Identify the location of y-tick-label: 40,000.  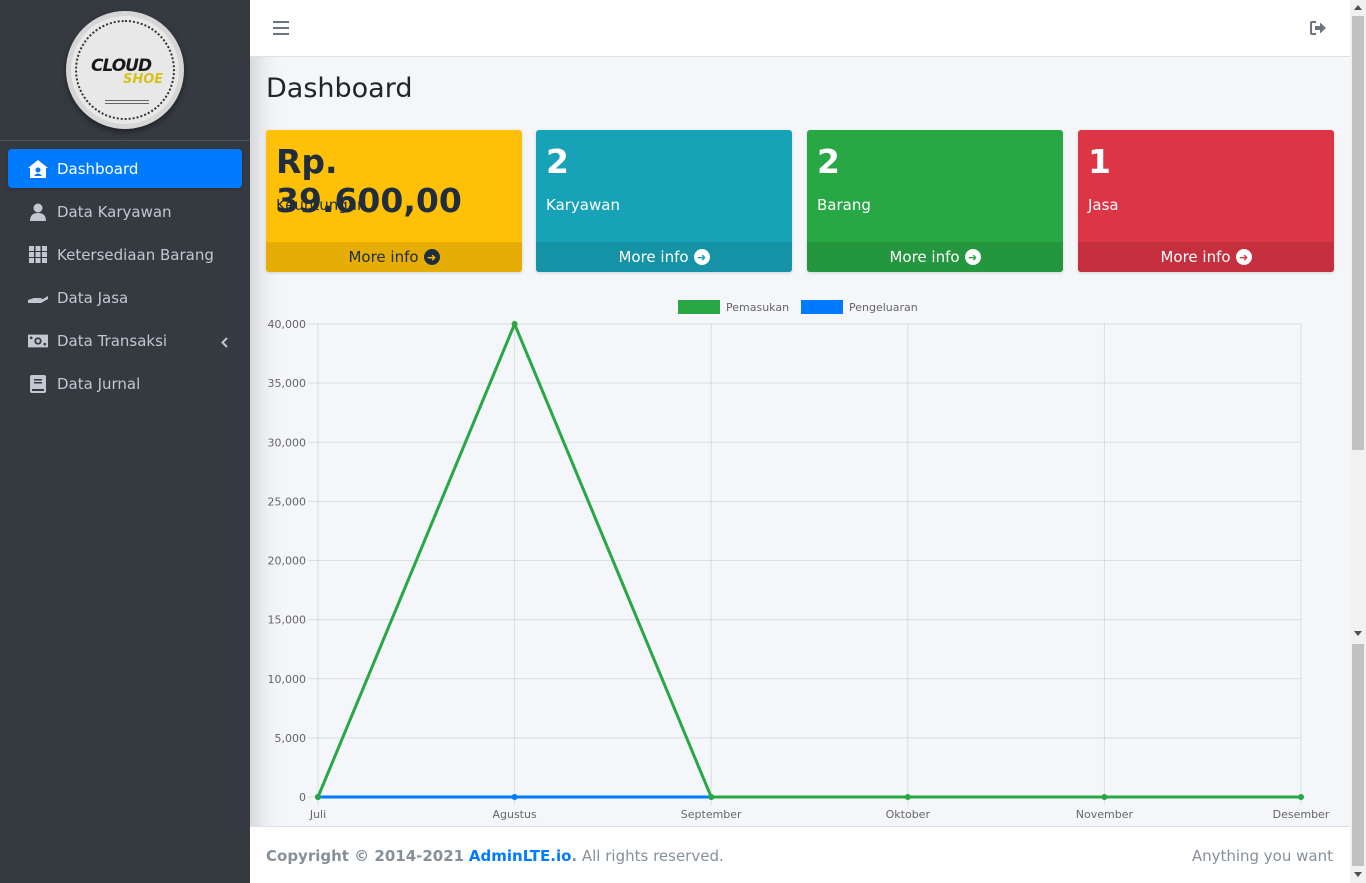
(287, 324).